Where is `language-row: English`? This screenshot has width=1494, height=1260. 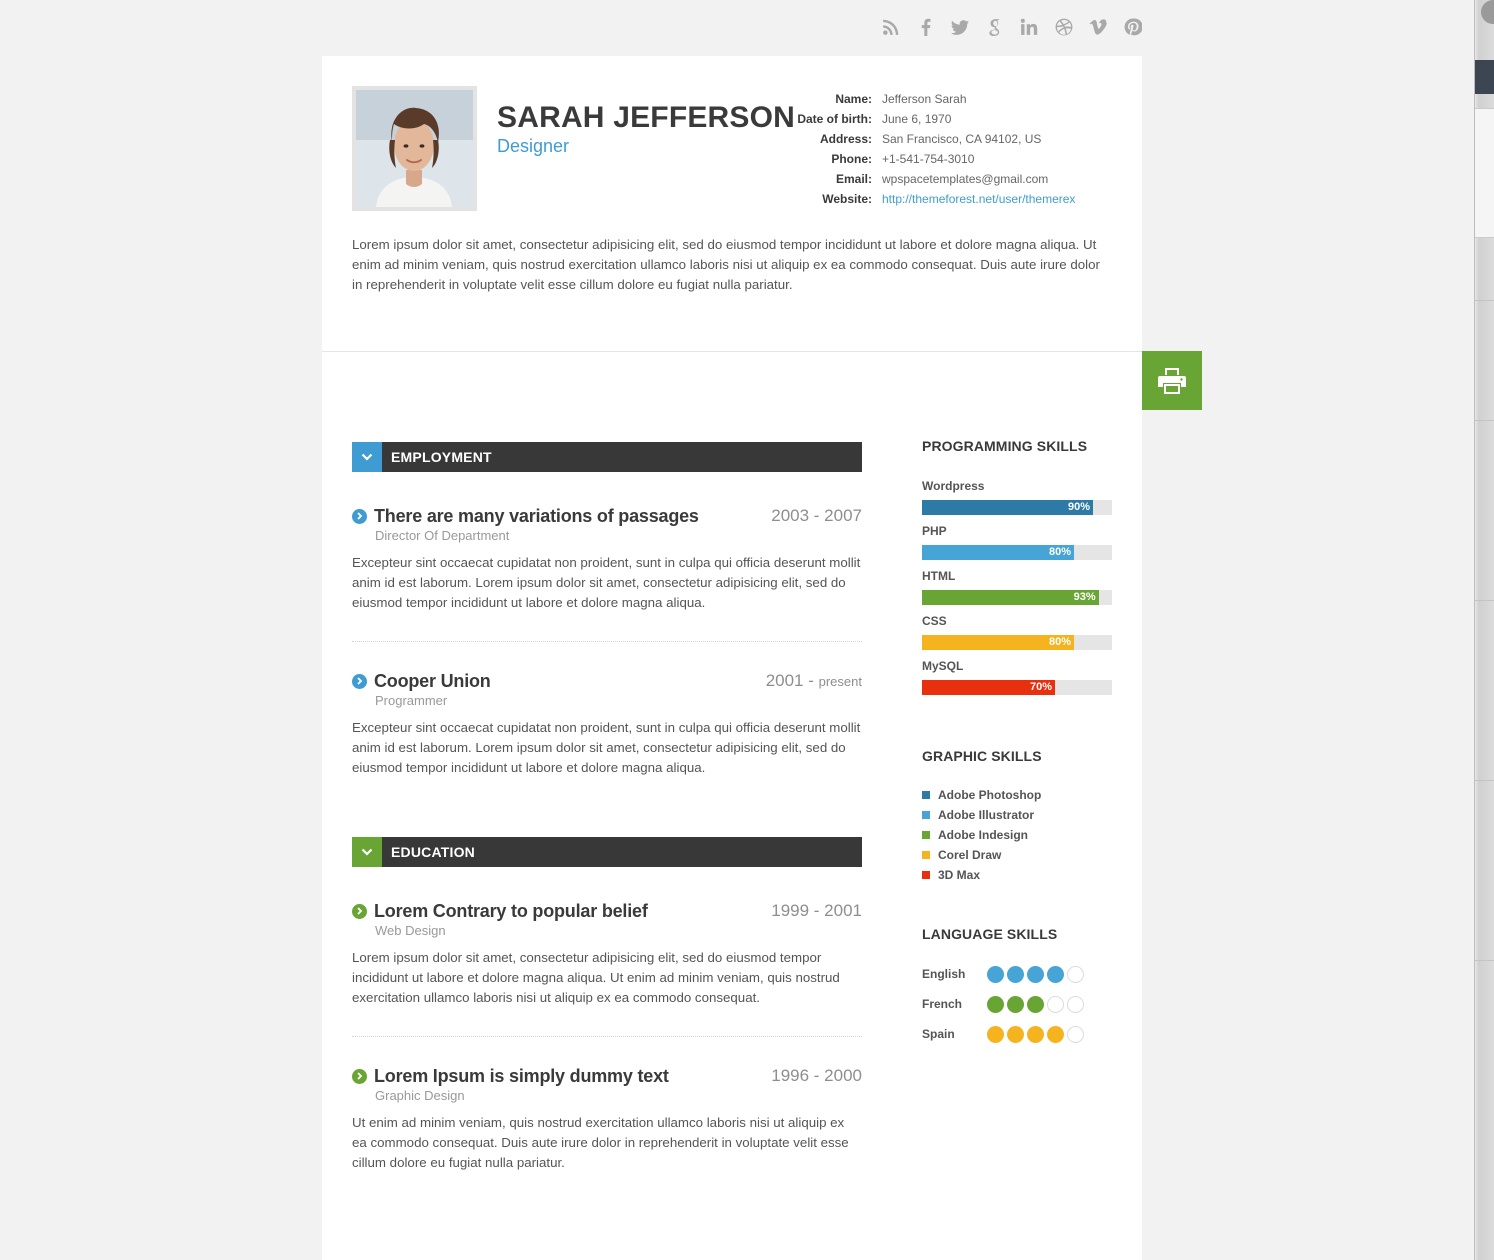 language-row: English is located at coordinates (1004, 974).